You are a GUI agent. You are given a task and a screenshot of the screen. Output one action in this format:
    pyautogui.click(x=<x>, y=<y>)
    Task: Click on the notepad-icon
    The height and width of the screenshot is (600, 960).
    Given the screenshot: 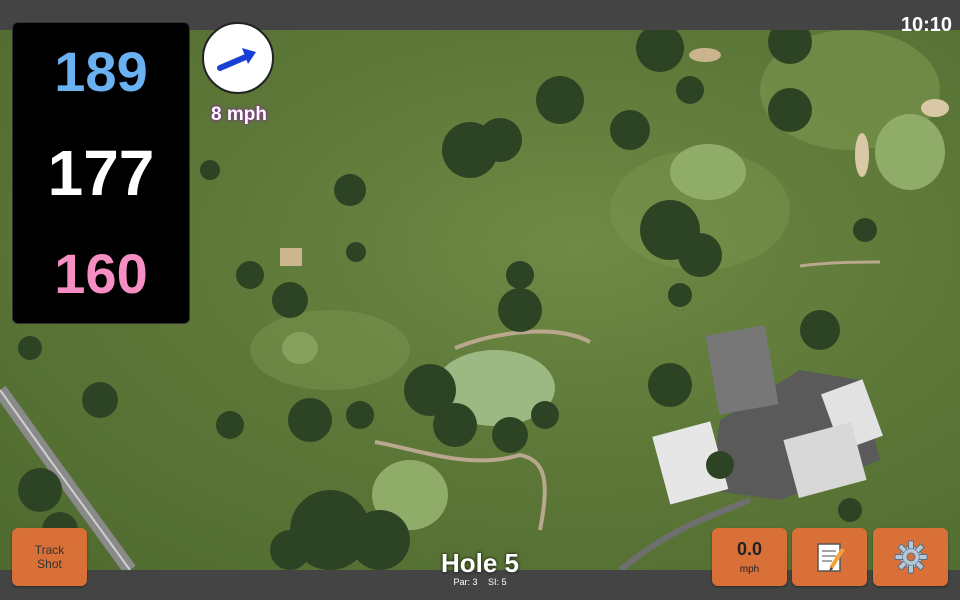 What is the action you would take?
    pyautogui.click(x=830, y=557)
    